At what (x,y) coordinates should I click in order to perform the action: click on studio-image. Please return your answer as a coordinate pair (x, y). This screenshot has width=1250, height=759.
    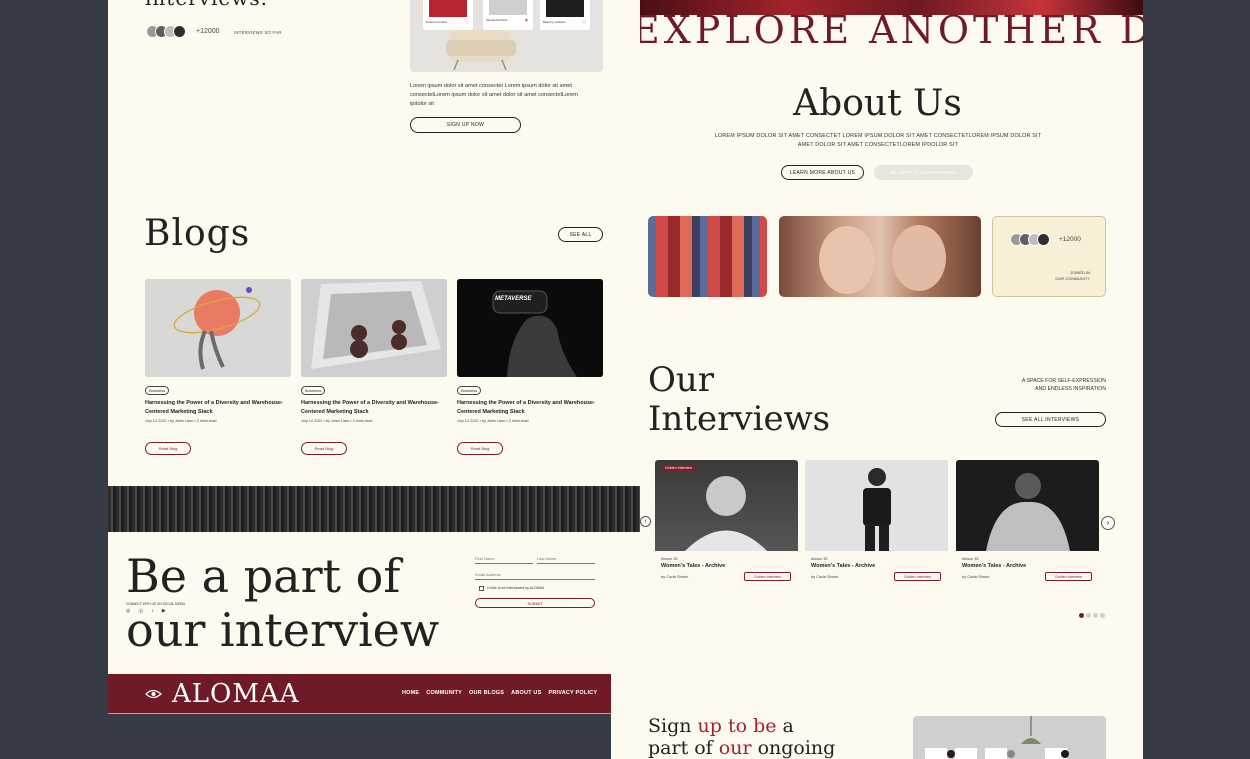
    Looking at the image, I should click on (1009, 737).